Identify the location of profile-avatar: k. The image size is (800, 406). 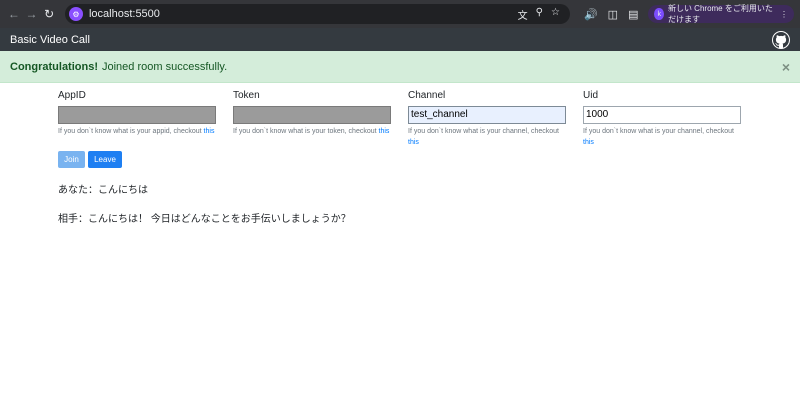
(659, 14).